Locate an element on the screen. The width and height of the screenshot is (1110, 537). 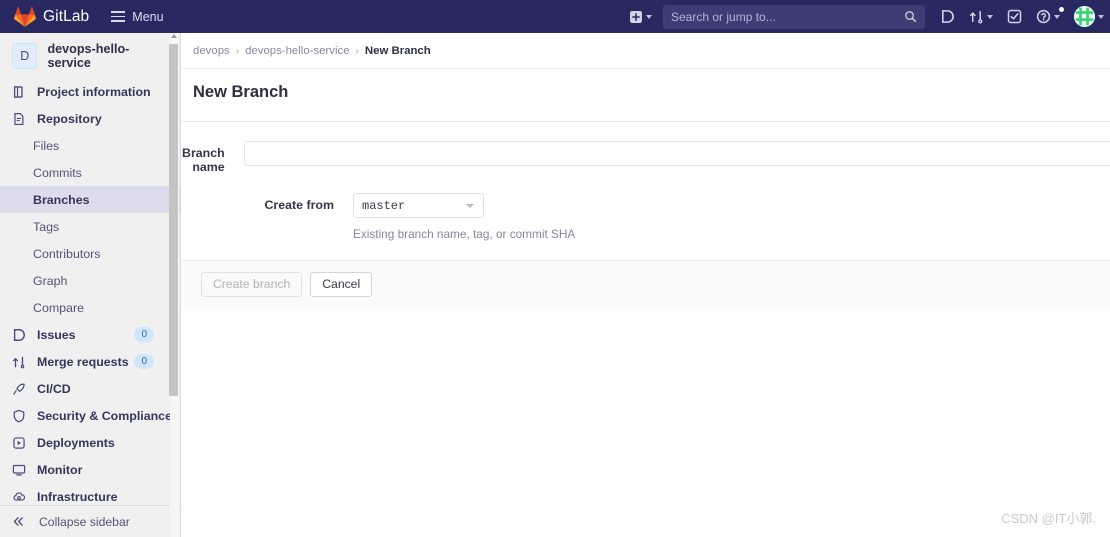
user-menu-button is located at coordinates (1088, 16).